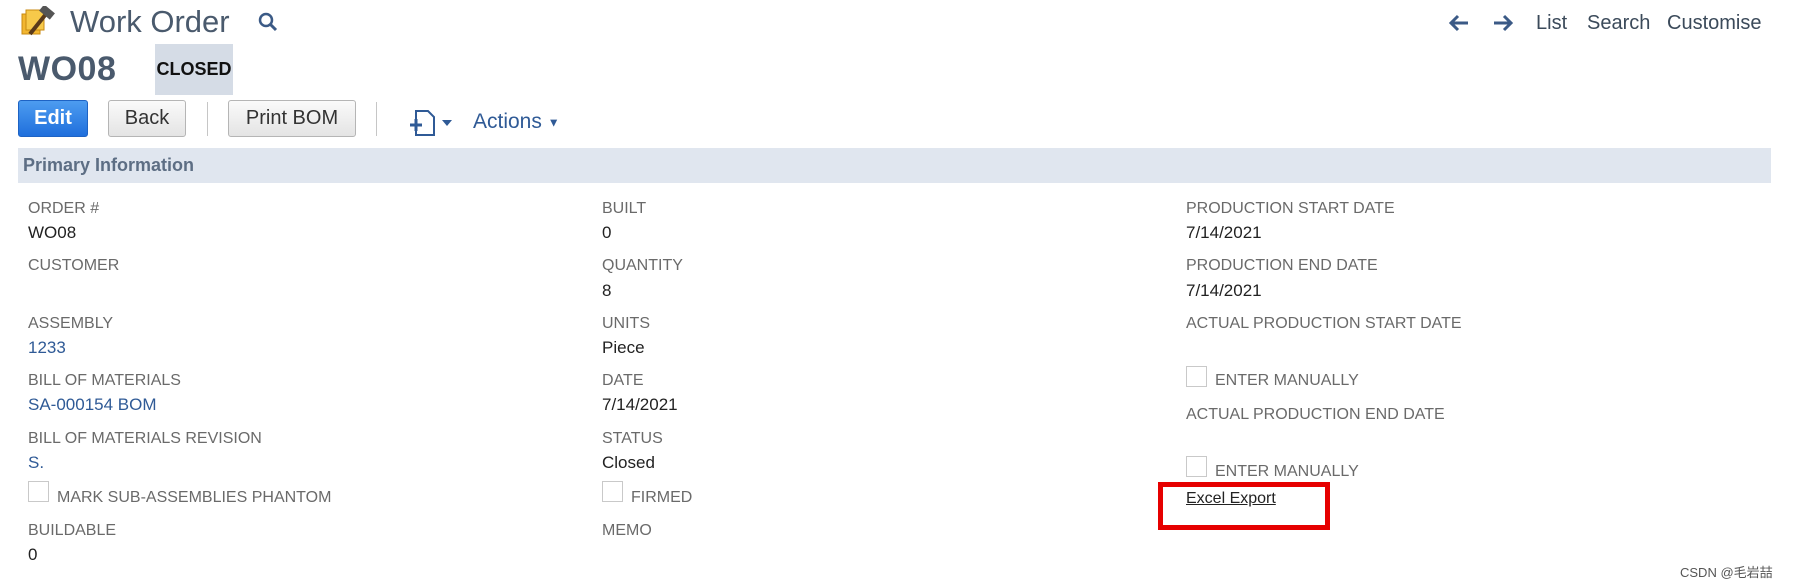 The image size is (1795, 586). Describe the element at coordinates (612, 491) in the screenshot. I see `firmed-checkbox` at that location.